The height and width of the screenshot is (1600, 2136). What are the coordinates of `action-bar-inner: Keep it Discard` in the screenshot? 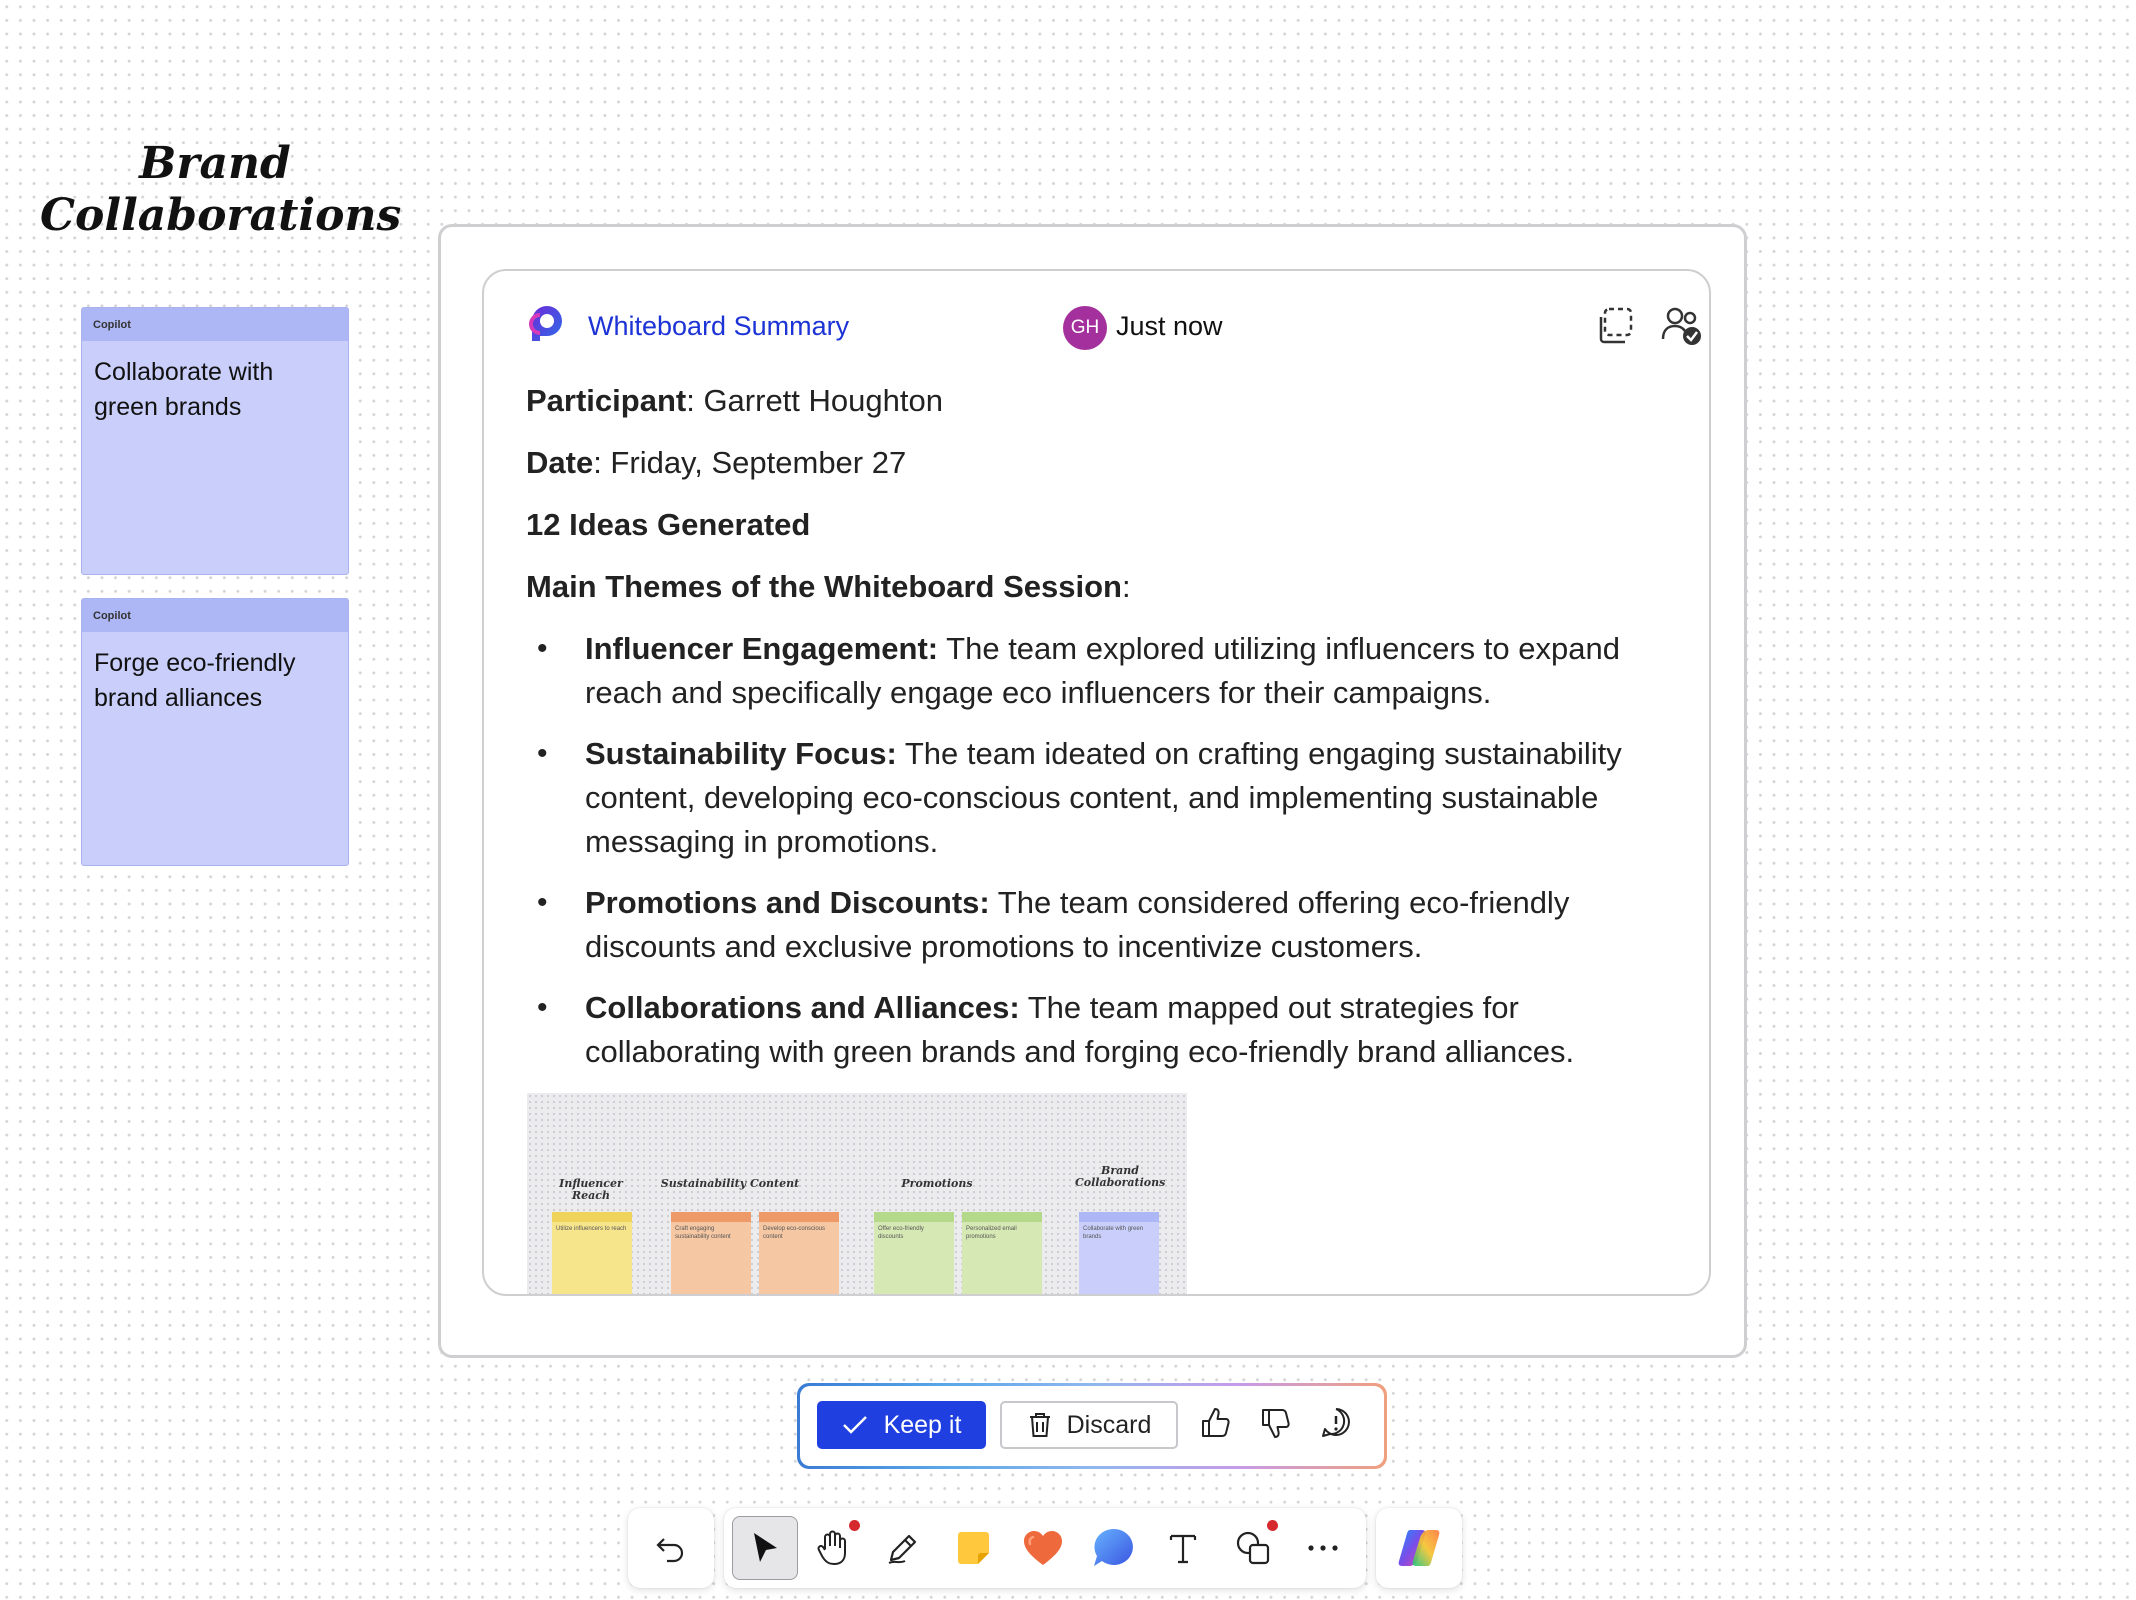 It's located at (1092, 1426).